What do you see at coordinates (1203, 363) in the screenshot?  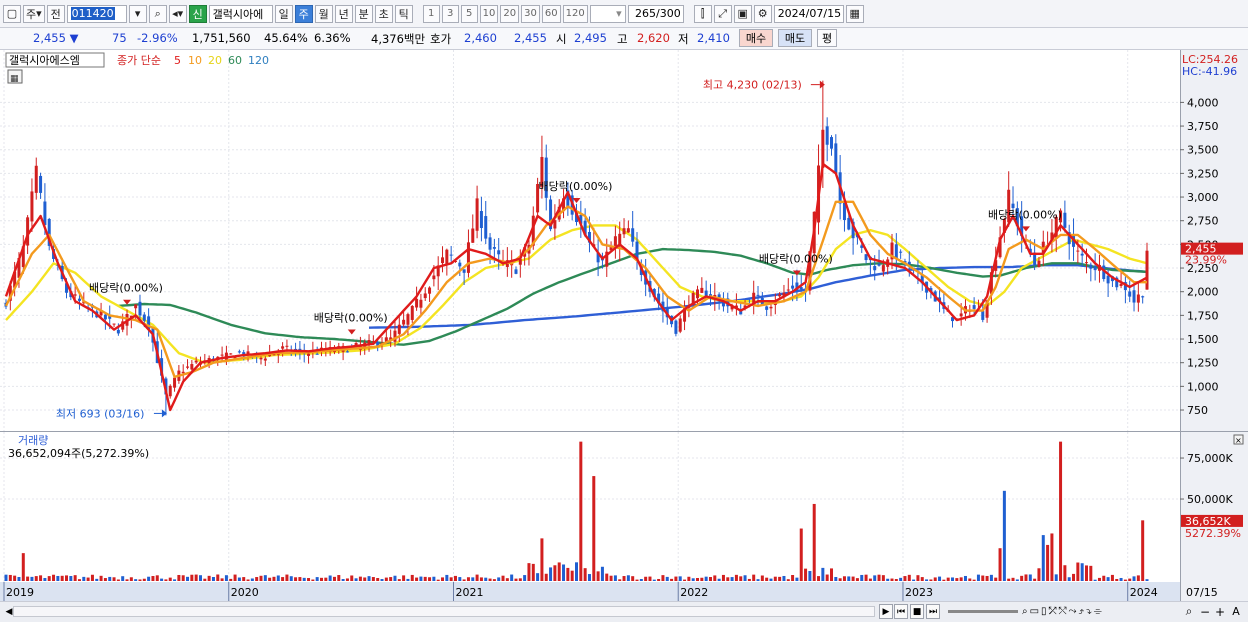 I see `price-tick-label: 1,250` at bounding box center [1203, 363].